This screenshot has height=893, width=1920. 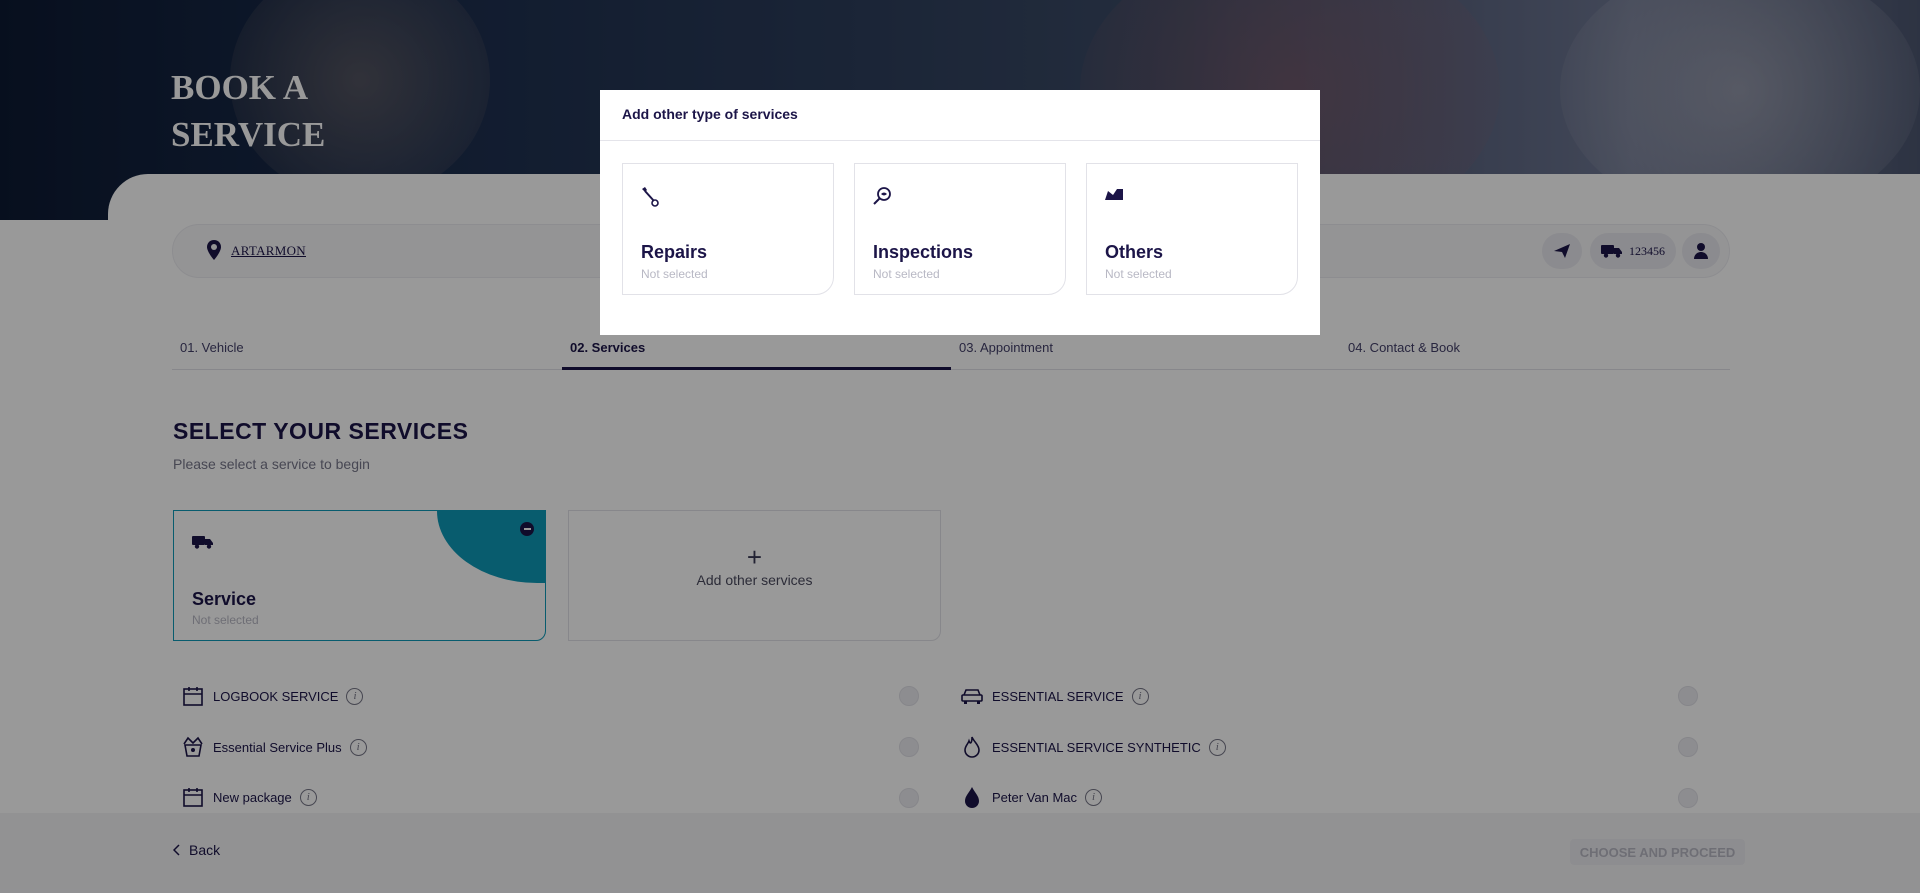 I want to click on others-title: Others, so click(x=1134, y=252).